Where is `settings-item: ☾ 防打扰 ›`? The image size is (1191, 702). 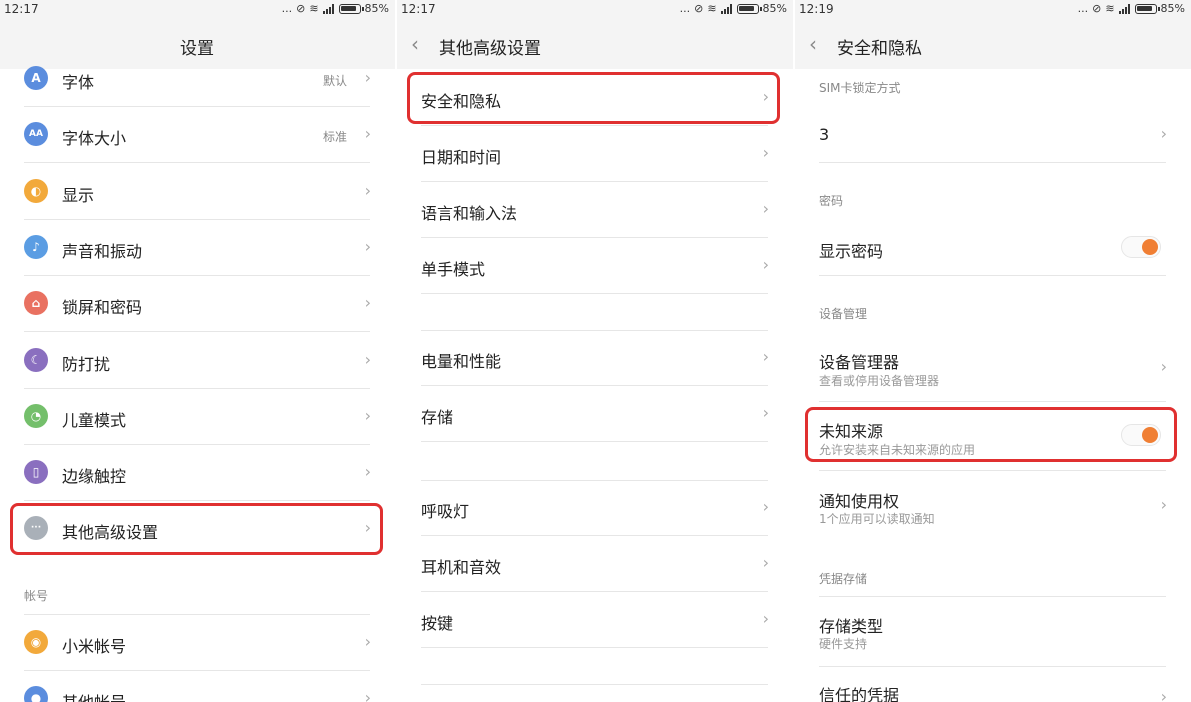 settings-item: ☾ 防打扰 › is located at coordinates (197, 361).